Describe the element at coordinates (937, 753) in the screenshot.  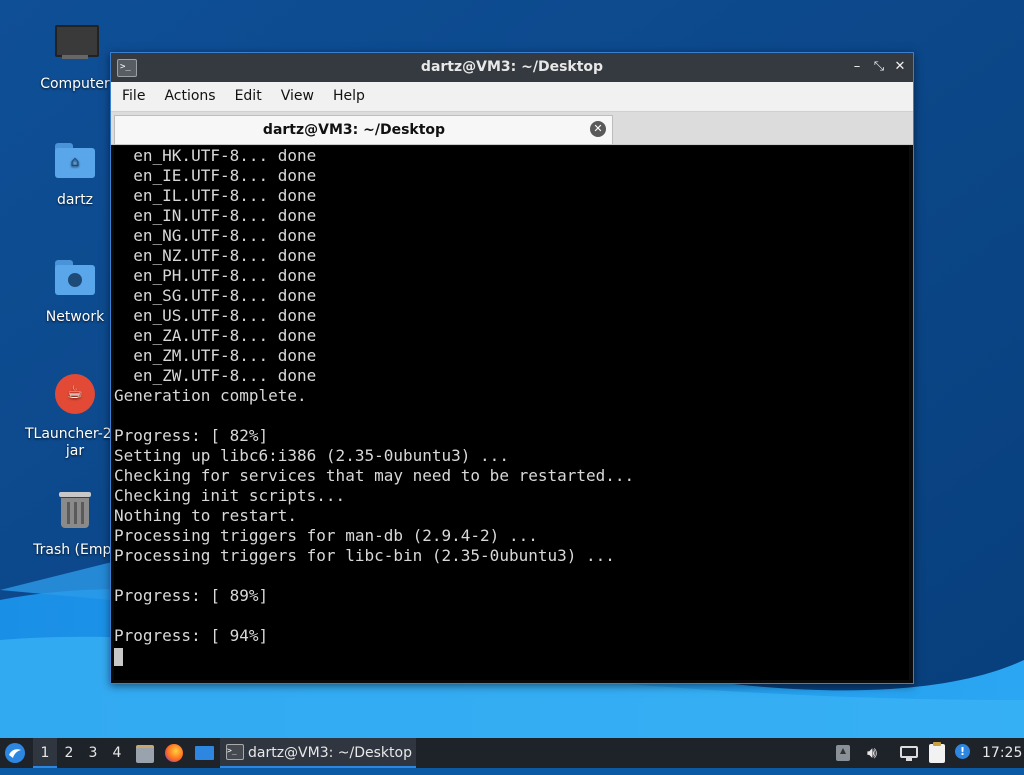
I see `clipboard-icon` at that location.